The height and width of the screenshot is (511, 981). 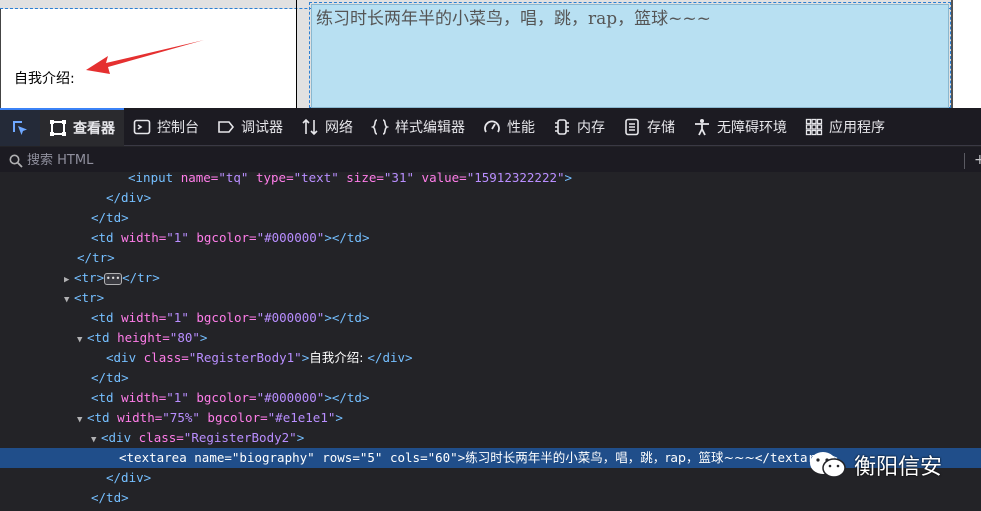 I want to click on tree-node: ▼ <td height="80">, so click(x=490, y=338).